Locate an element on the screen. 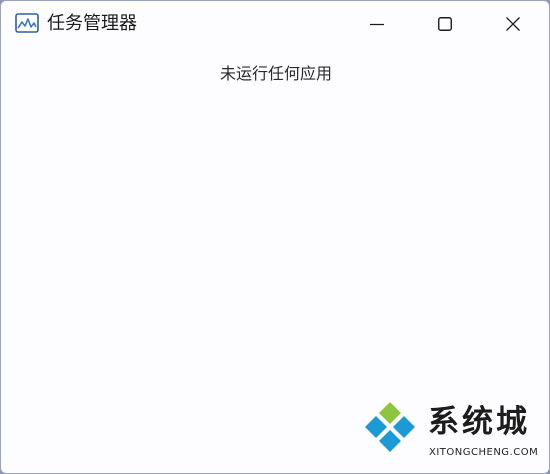 The width and height of the screenshot is (550, 474). empty-state-message: 未运行任何应用 is located at coordinates (275, 73).